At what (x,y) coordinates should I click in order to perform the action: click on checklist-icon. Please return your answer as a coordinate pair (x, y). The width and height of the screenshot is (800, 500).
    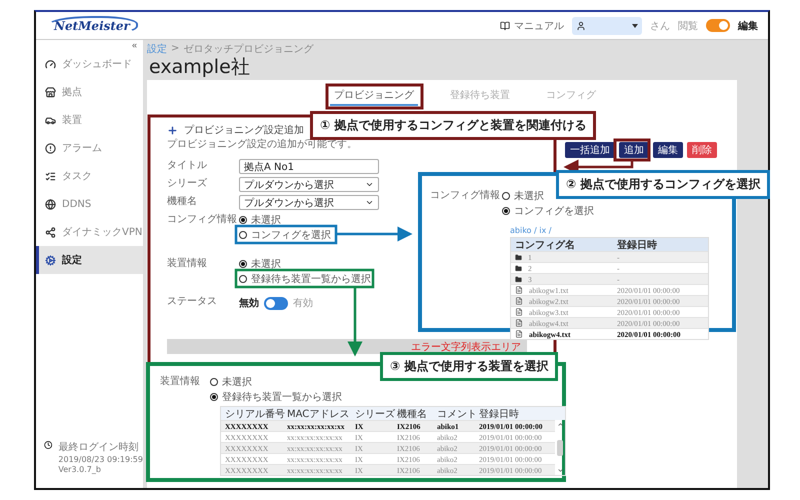
    Looking at the image, I should click on (50, 176).